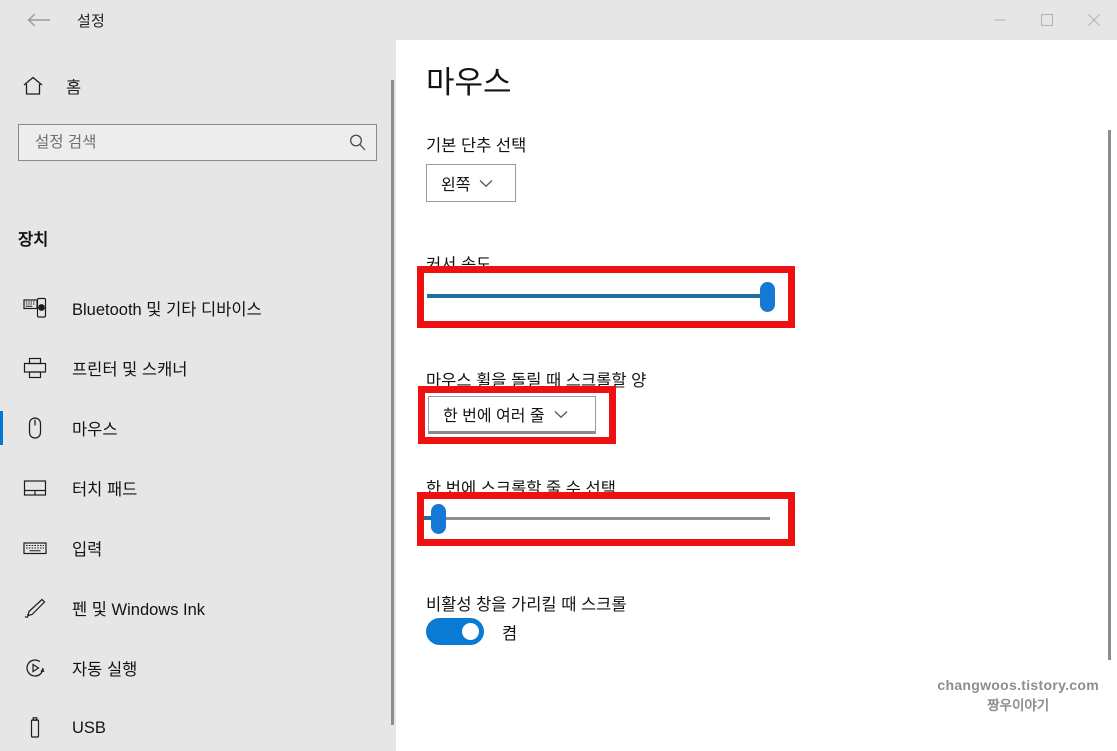 The height and width of the screenshot is (751, 1117). I want to click on watermark-name: 짱우이야기, so click(1018, 705).